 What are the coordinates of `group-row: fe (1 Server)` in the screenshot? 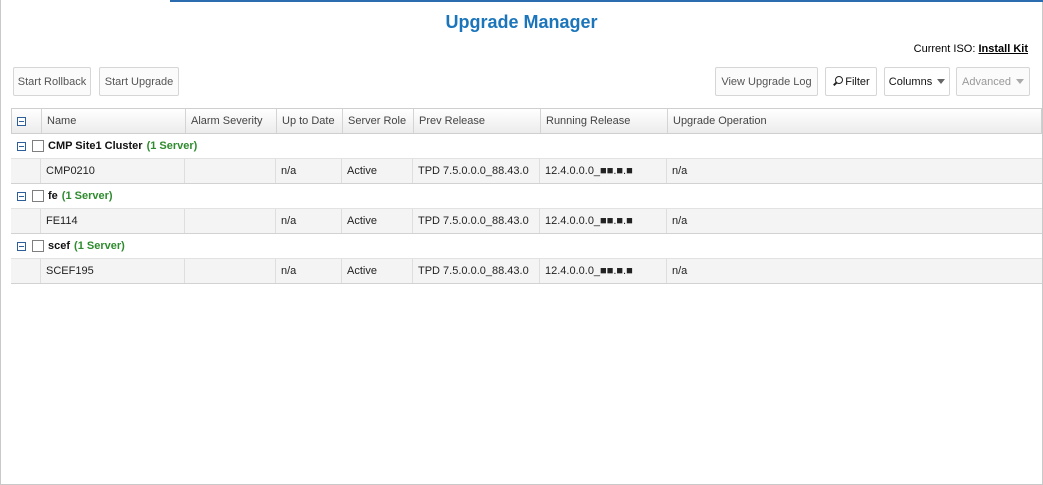 It's located at (526, 196).